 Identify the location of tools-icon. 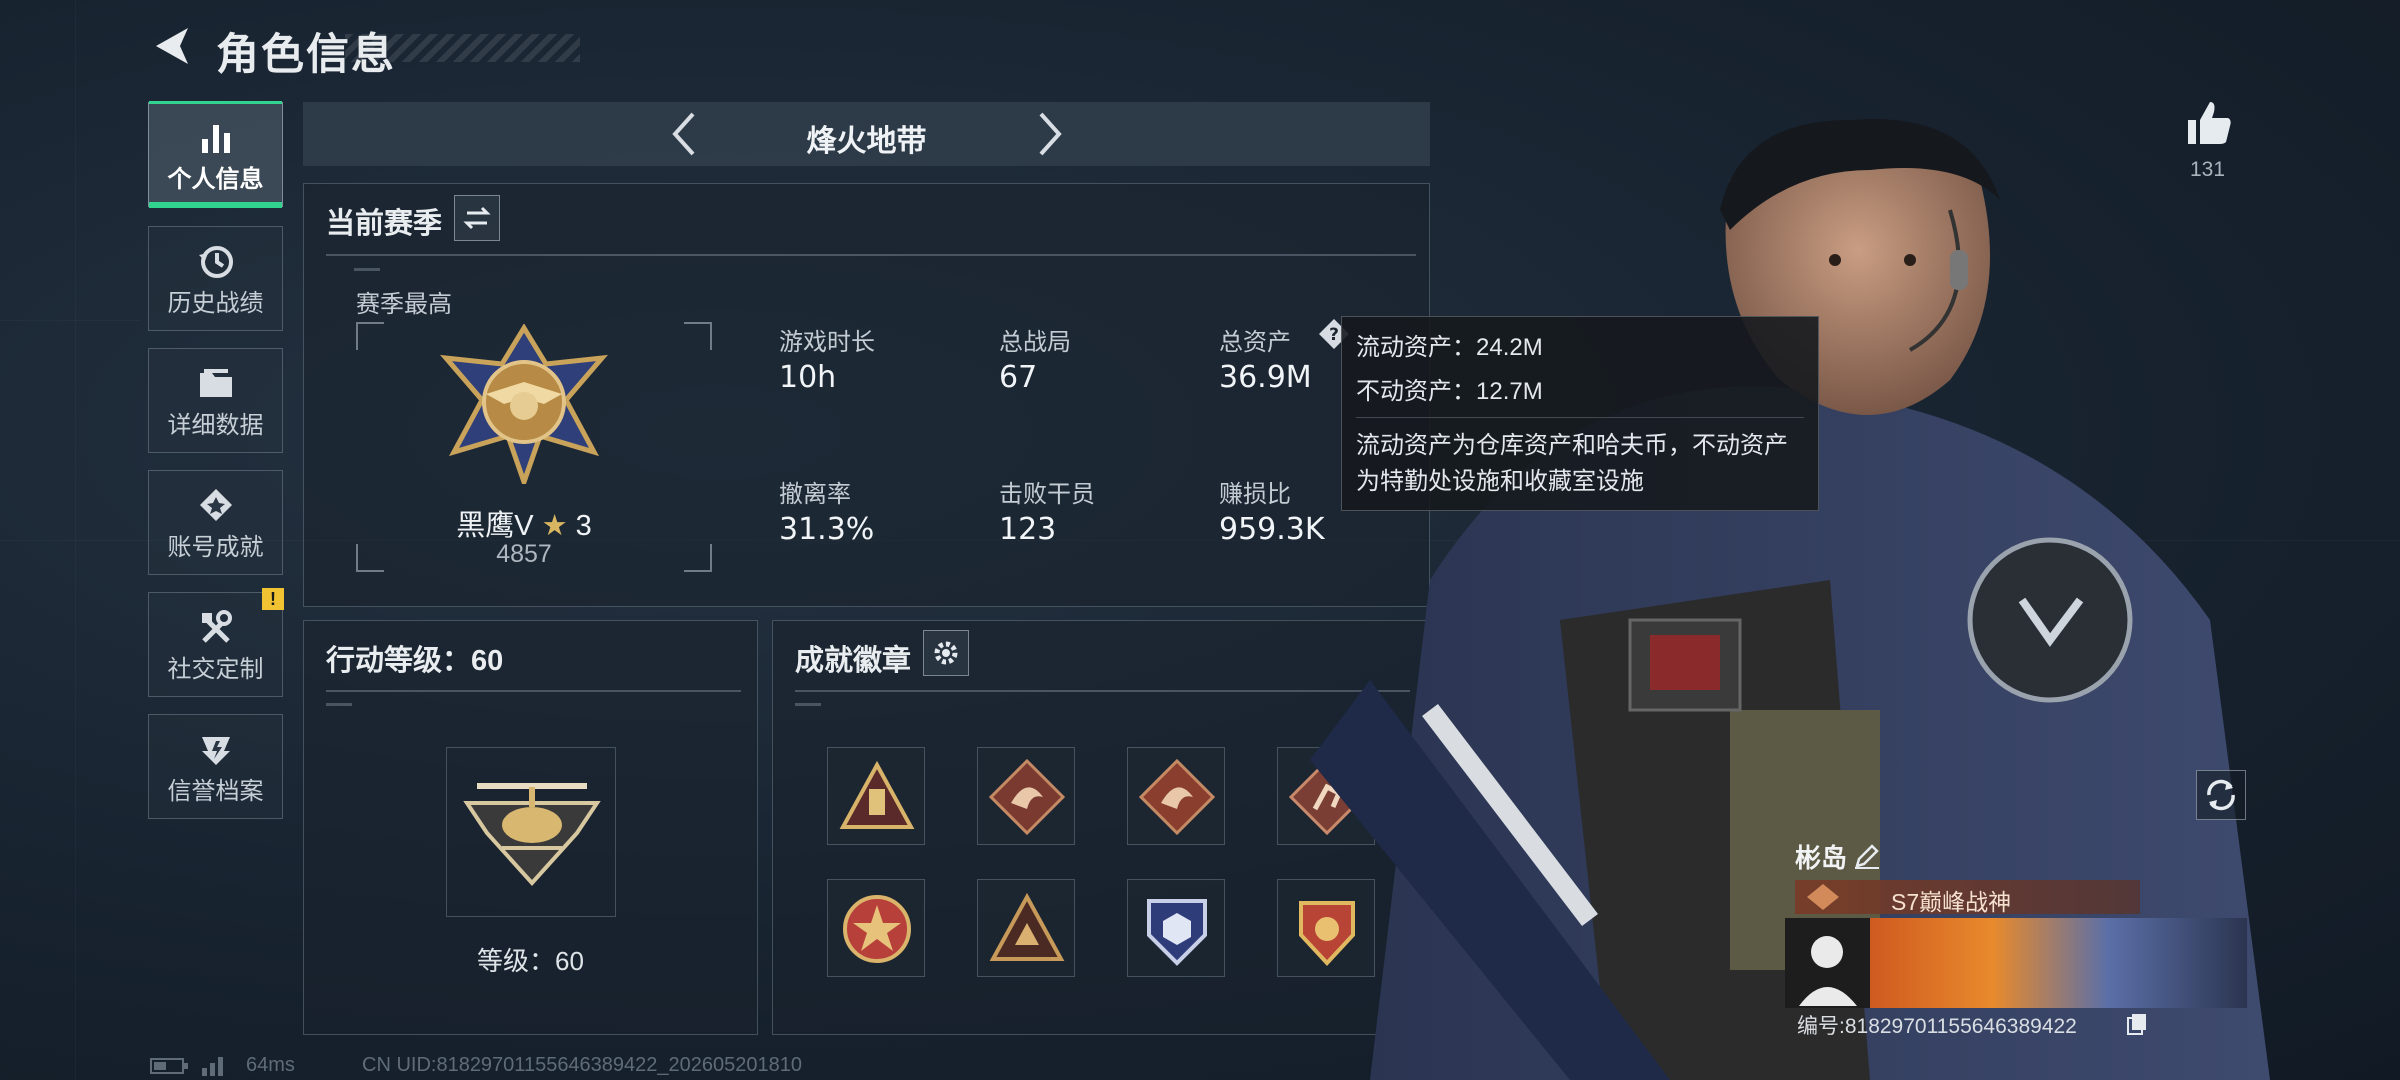
(216, 626).